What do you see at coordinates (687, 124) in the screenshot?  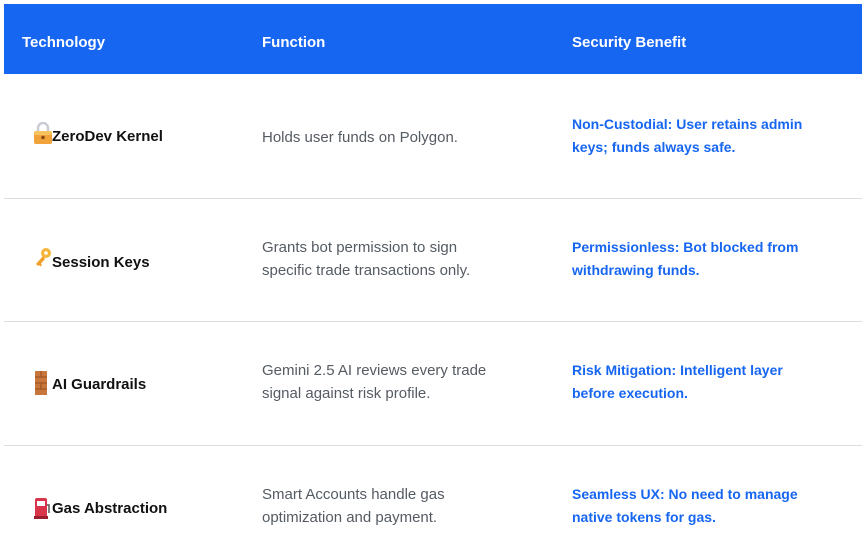 I see `benefit-line: Non-Custodial: User retains admin` at bounding box center [687, 124].